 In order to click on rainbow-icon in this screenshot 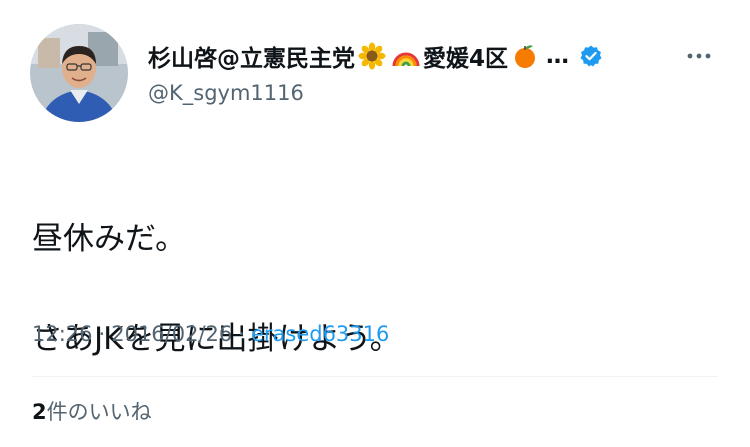, I will do `click(406, 56)`.